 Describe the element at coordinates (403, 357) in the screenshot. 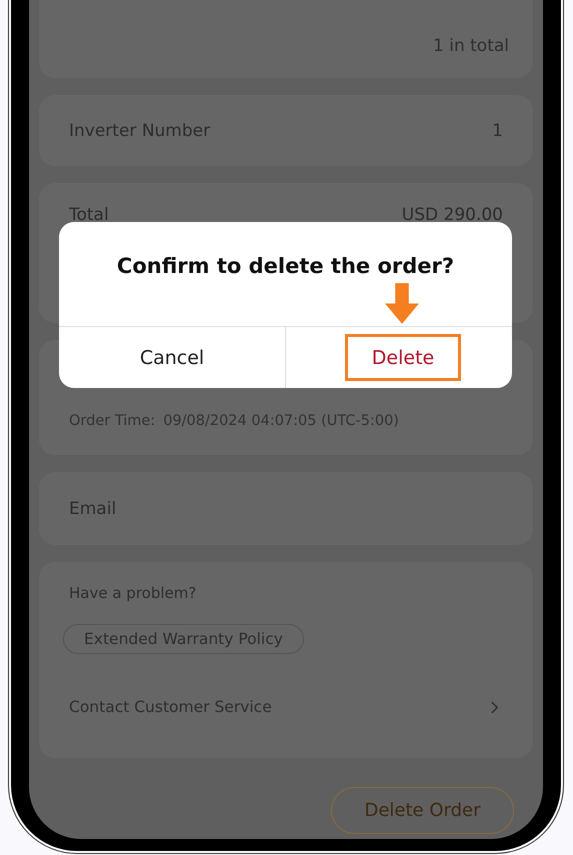

I see `delete-button: Delete` at that location.